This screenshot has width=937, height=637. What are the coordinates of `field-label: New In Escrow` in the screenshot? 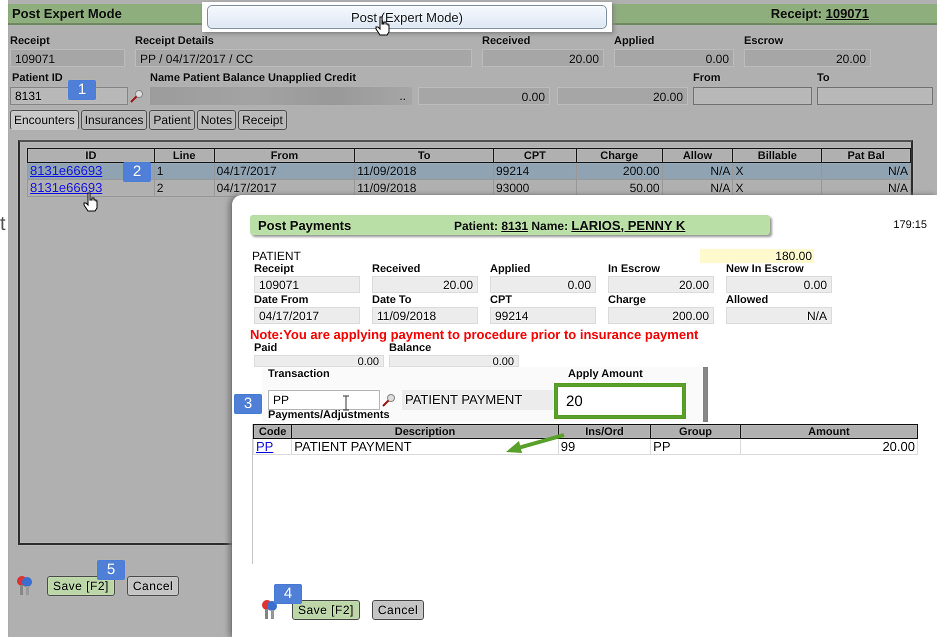 It's located at (765, 269).